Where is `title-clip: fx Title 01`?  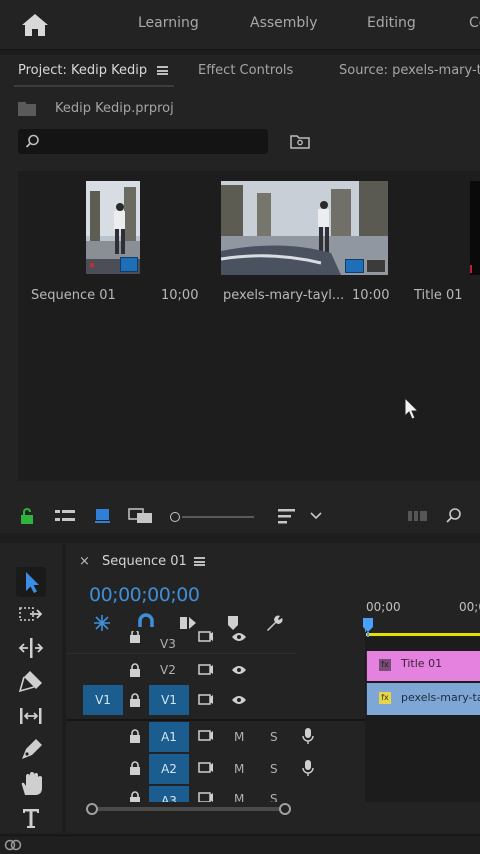 title-clip: fx Title 01 is located at coordinates (423, 666).